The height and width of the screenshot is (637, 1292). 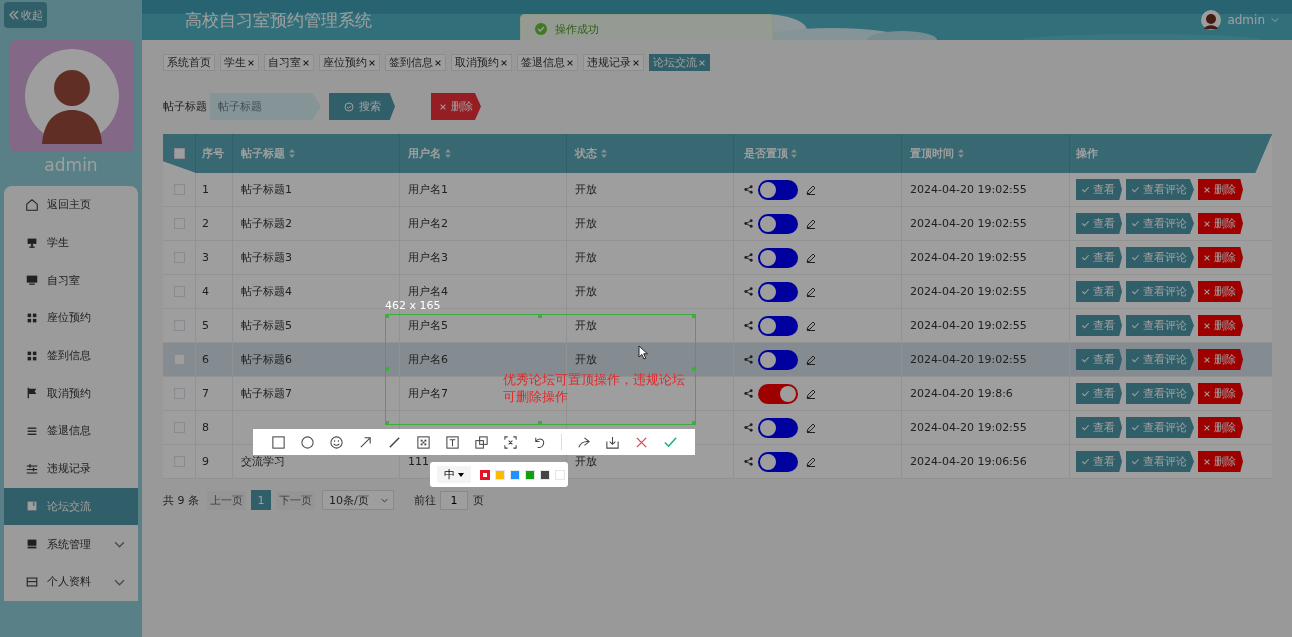 I want to click on page-size-select: 10条/页, so click(x=358, y=500).